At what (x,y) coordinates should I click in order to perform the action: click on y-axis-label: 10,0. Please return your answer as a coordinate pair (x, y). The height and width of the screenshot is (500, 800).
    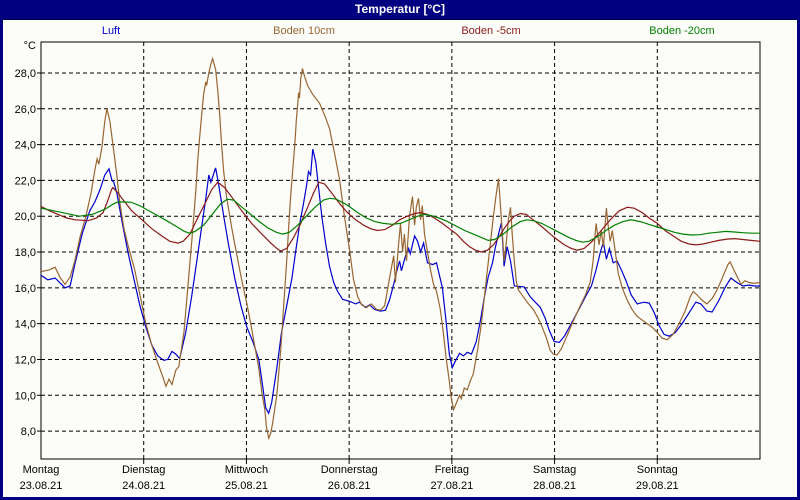
    Looking at the image, I should click on (25, 396).